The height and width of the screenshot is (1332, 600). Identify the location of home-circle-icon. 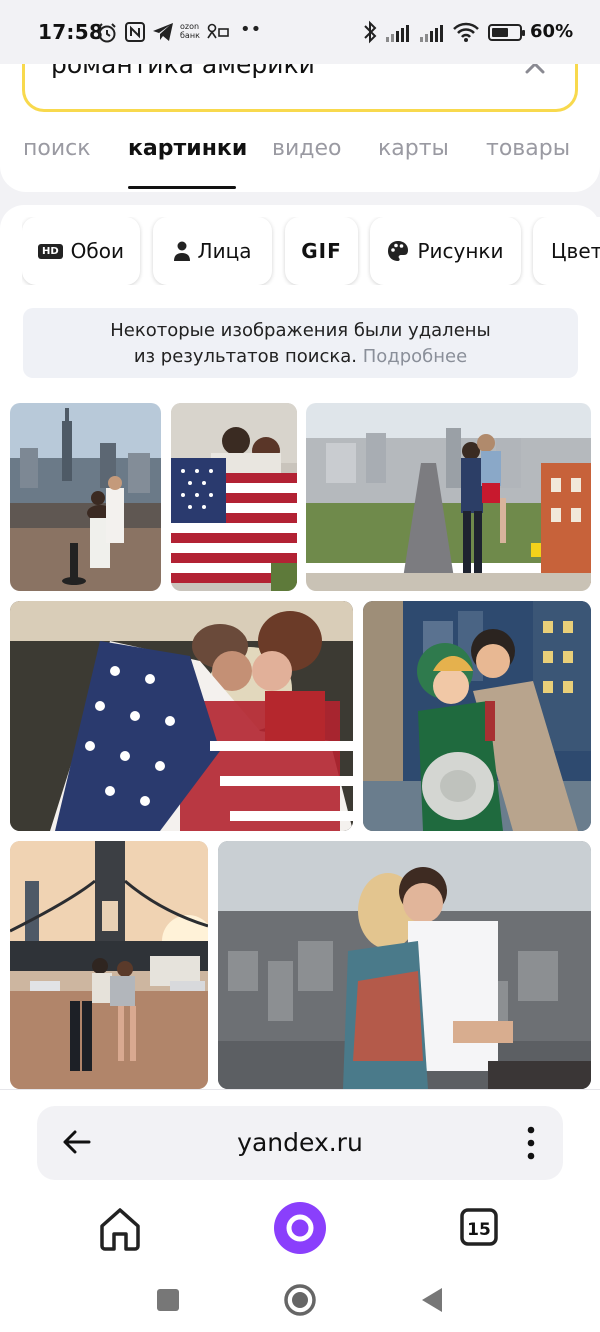
(300, 1300).